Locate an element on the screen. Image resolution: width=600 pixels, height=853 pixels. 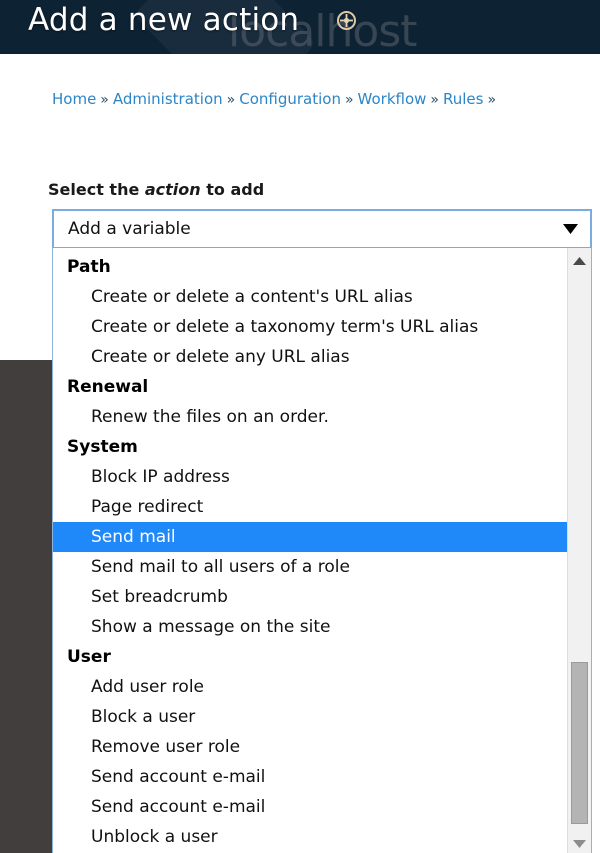
scrollbar-thumb is located at coordinates (579, 743).